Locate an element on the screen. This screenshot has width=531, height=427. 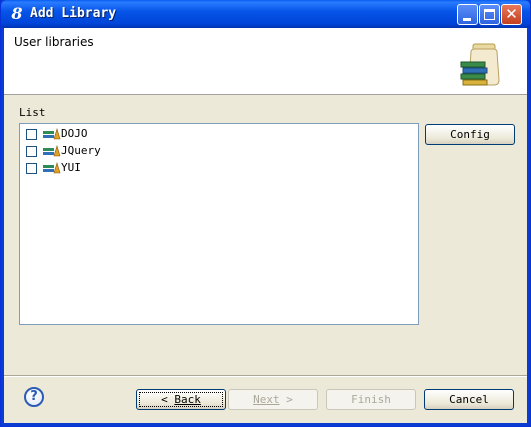
page-title: User libraries is located at coordinates (54, 42).